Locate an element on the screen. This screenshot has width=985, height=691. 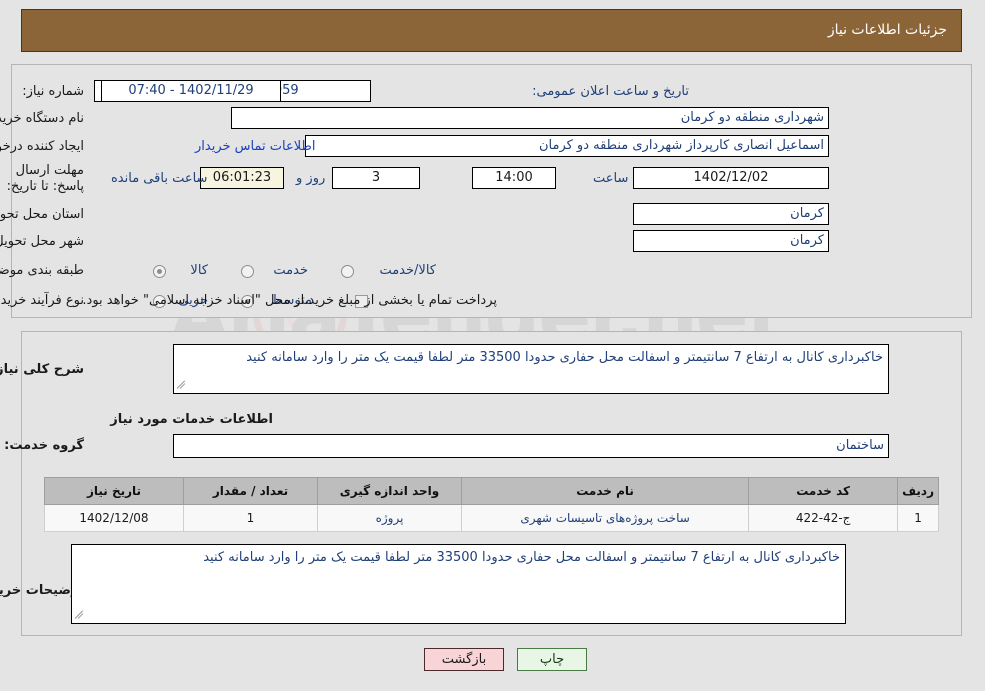
radio-category-khedmat is located at coordinates (248, 271).